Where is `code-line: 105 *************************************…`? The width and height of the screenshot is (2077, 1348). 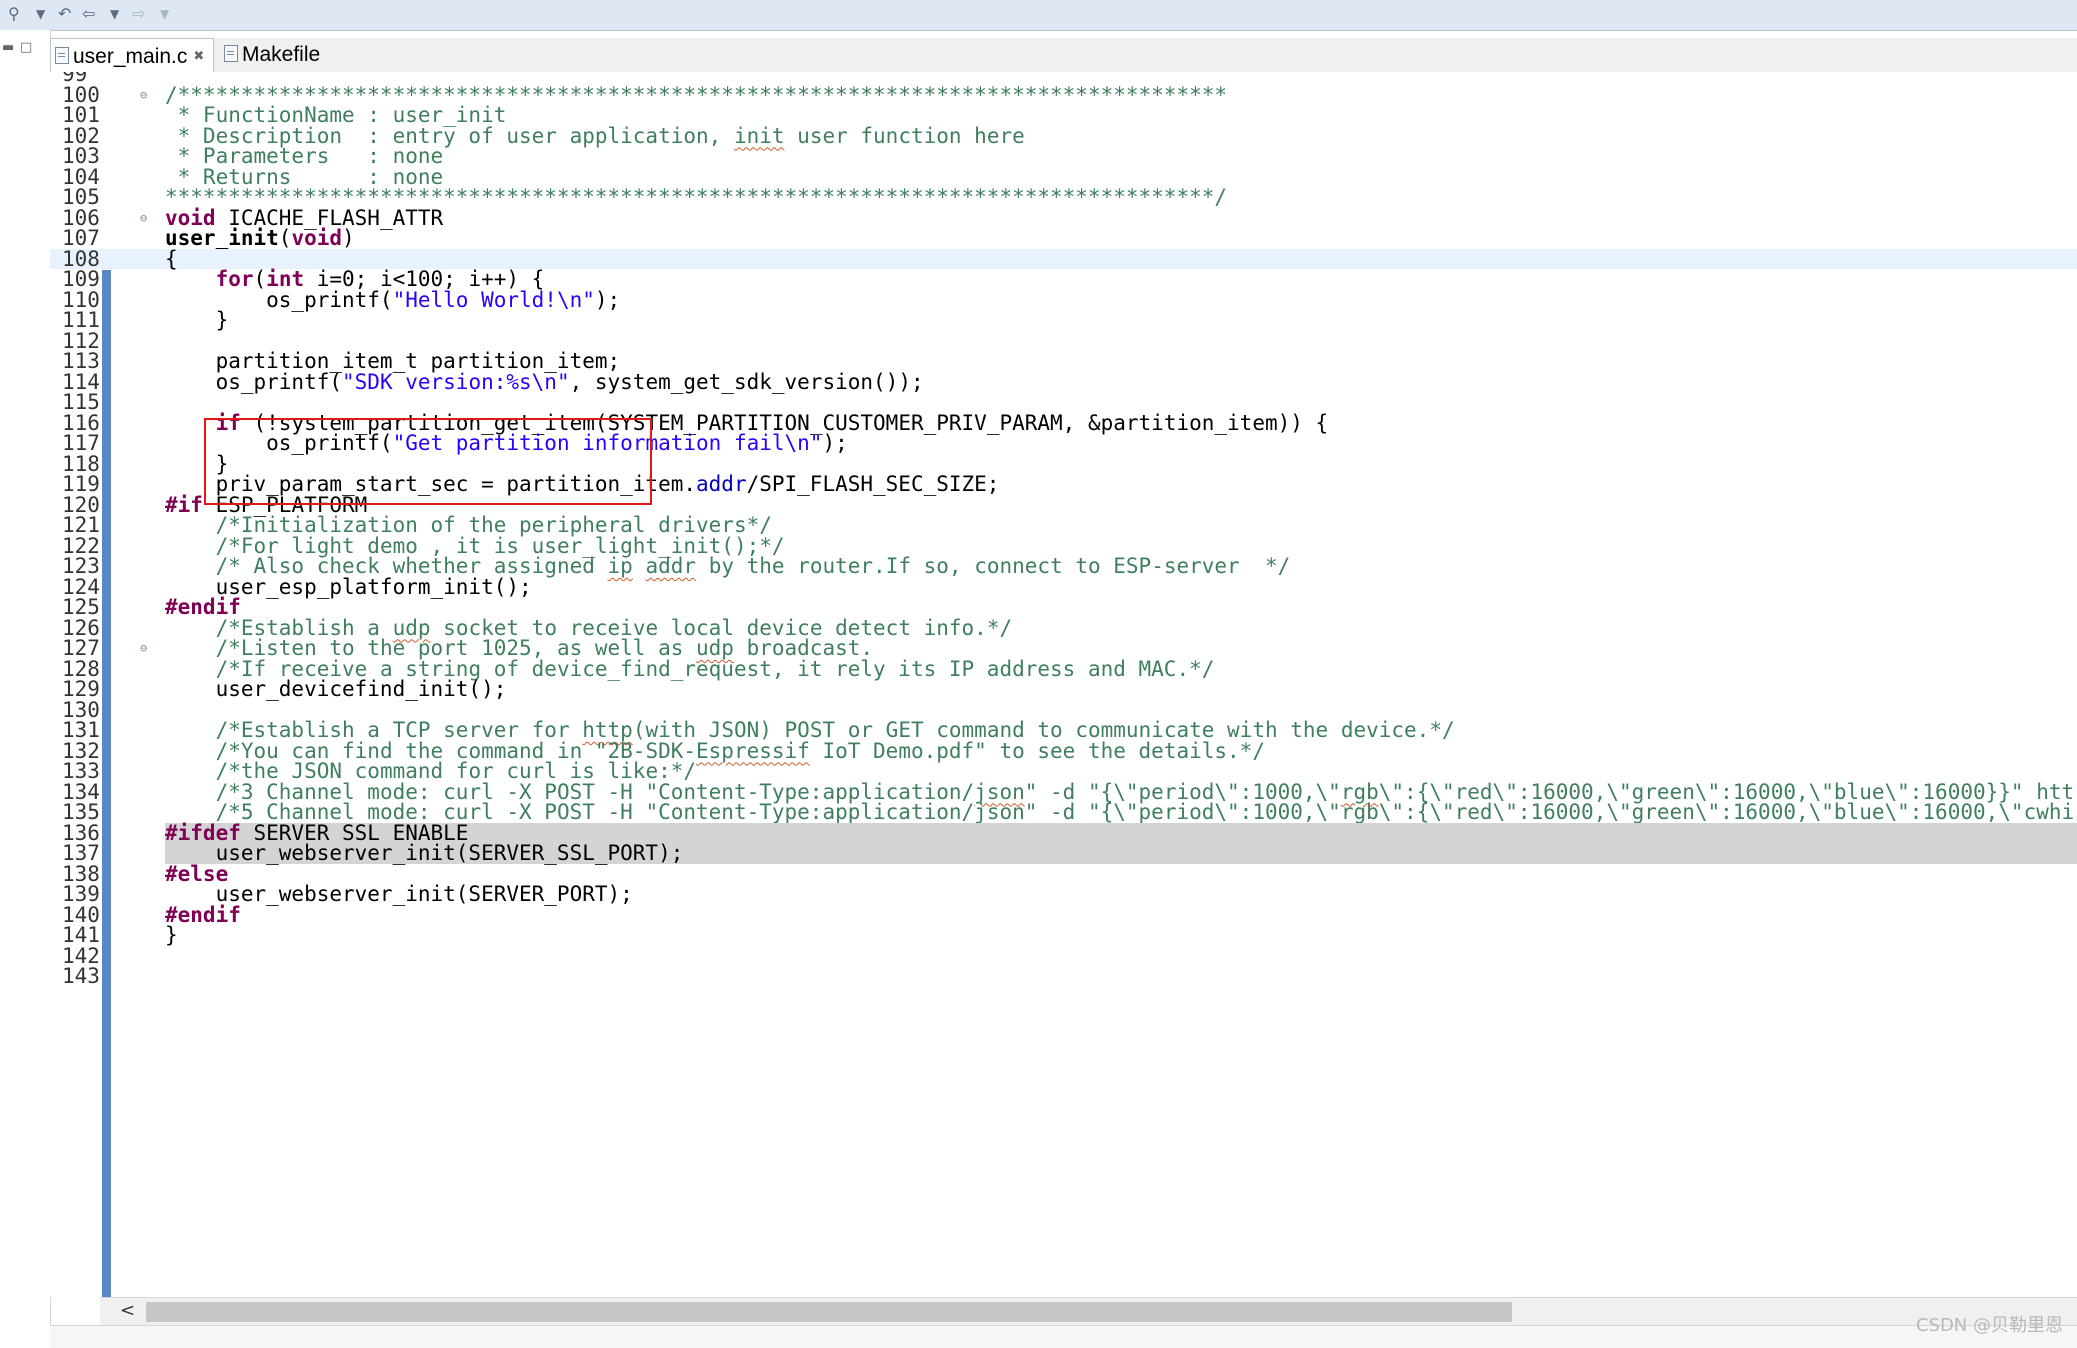 code-line: 105 *************************************… is located at coordinates (1063, 197).